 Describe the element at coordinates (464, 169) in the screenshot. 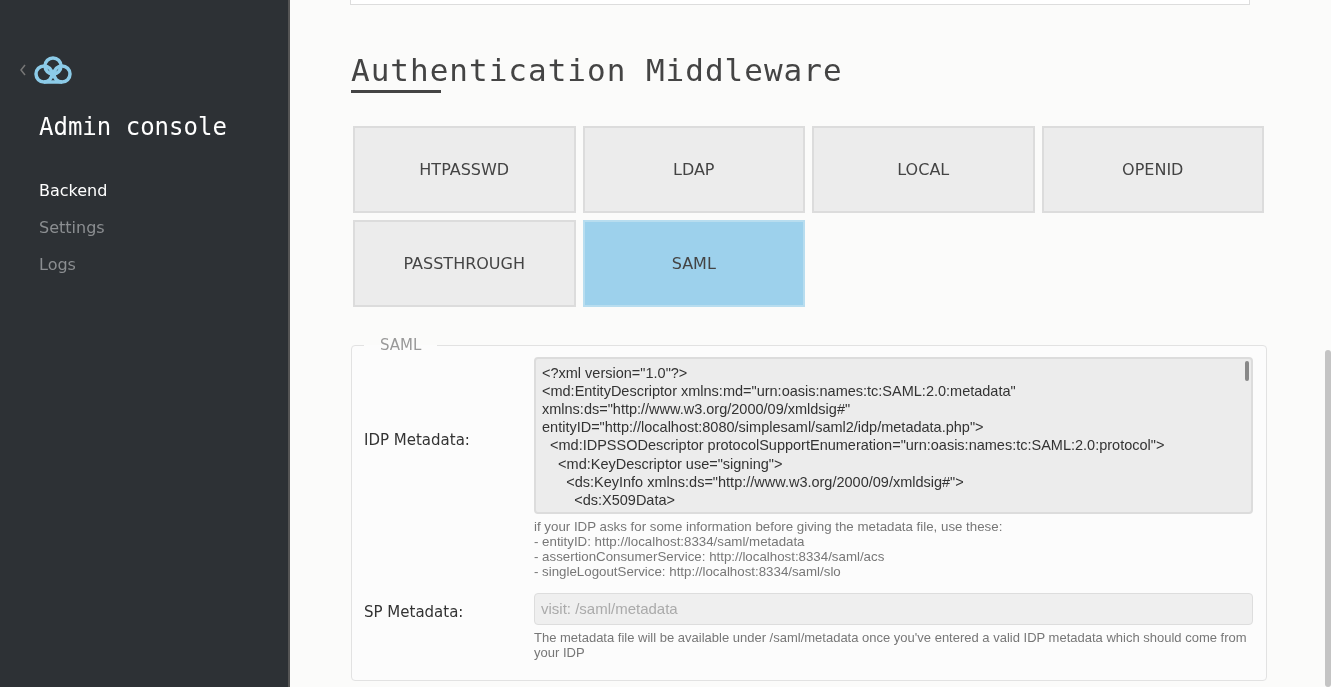

I see `middleware-option: HTPASSWD` at that location.